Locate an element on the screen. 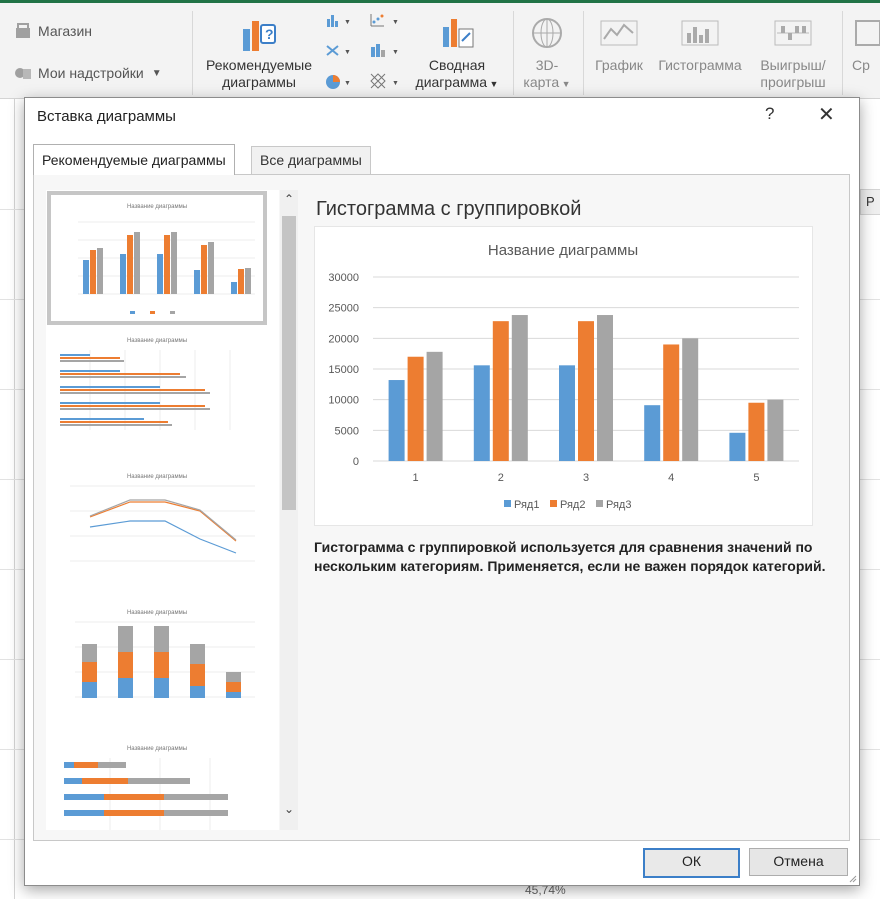 The image size is (880, 899). thumbnail-line: Название диаграммы is located at coordinates (157, 530).